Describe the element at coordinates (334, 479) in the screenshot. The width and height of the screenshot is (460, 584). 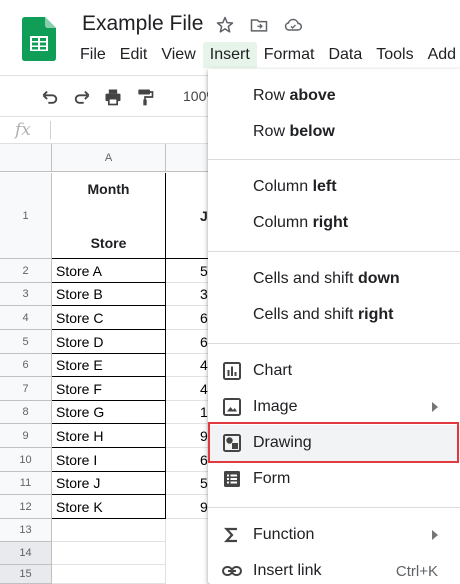
I see `menu-item-form: Form` at that location.